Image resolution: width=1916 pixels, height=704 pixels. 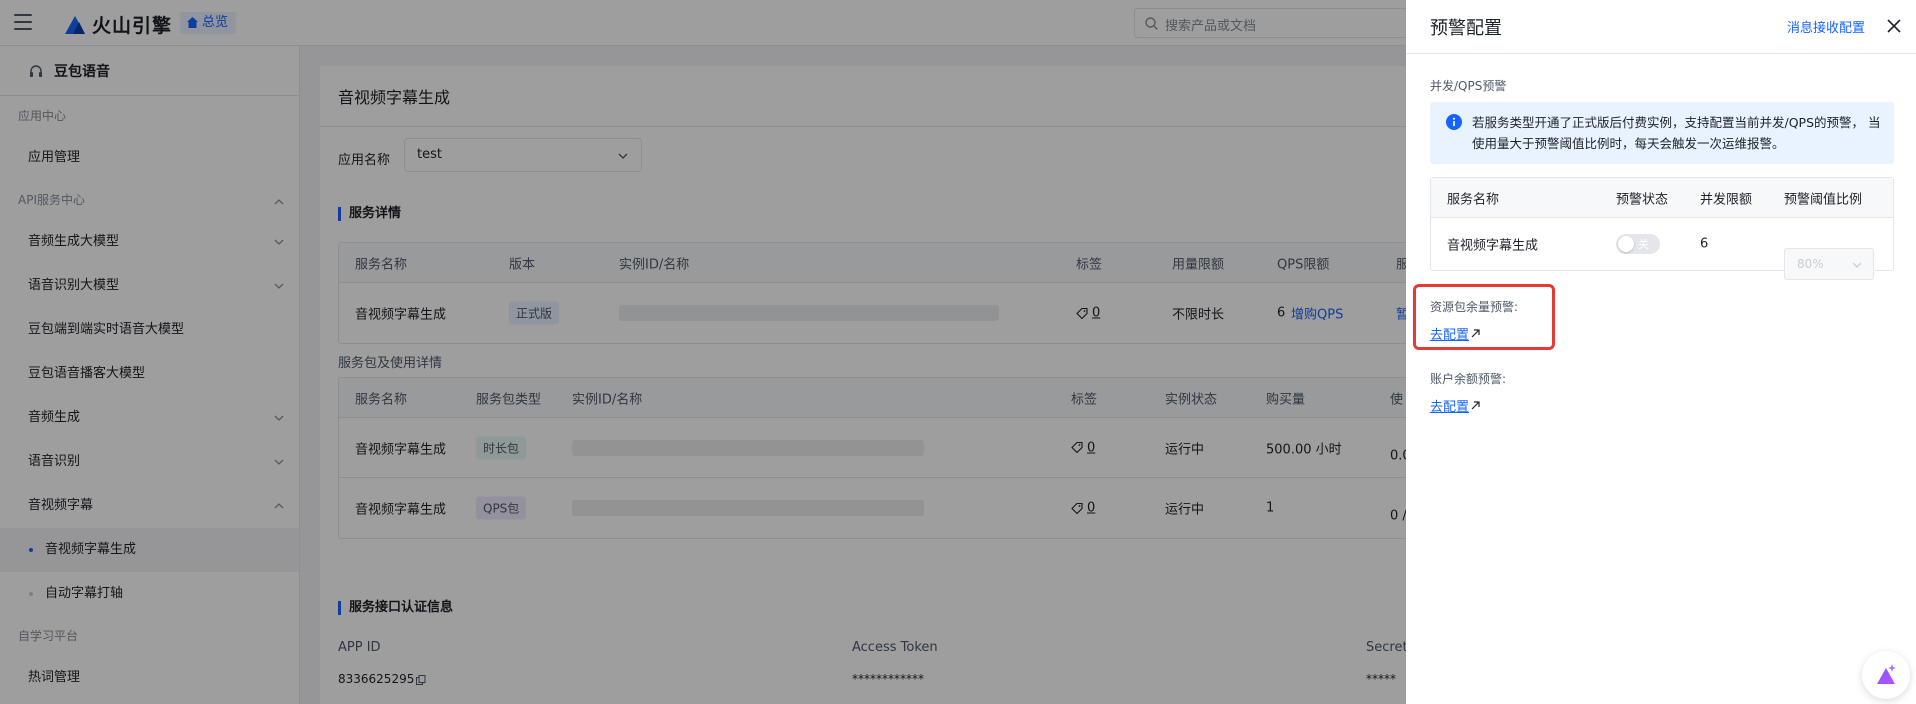 I want to click on toggle-knob, so click(x=1626, y=244).